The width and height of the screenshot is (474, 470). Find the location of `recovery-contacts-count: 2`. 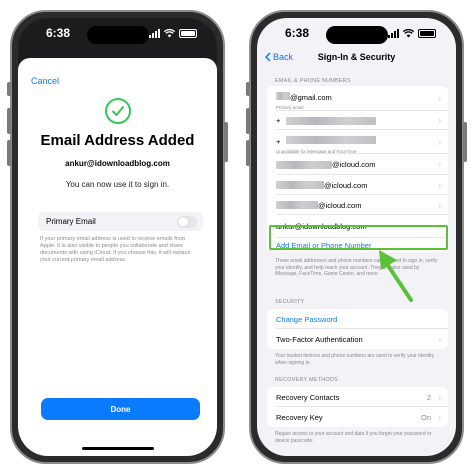

recovery-contacts-count: 2 is located at coordinates (428, 397).